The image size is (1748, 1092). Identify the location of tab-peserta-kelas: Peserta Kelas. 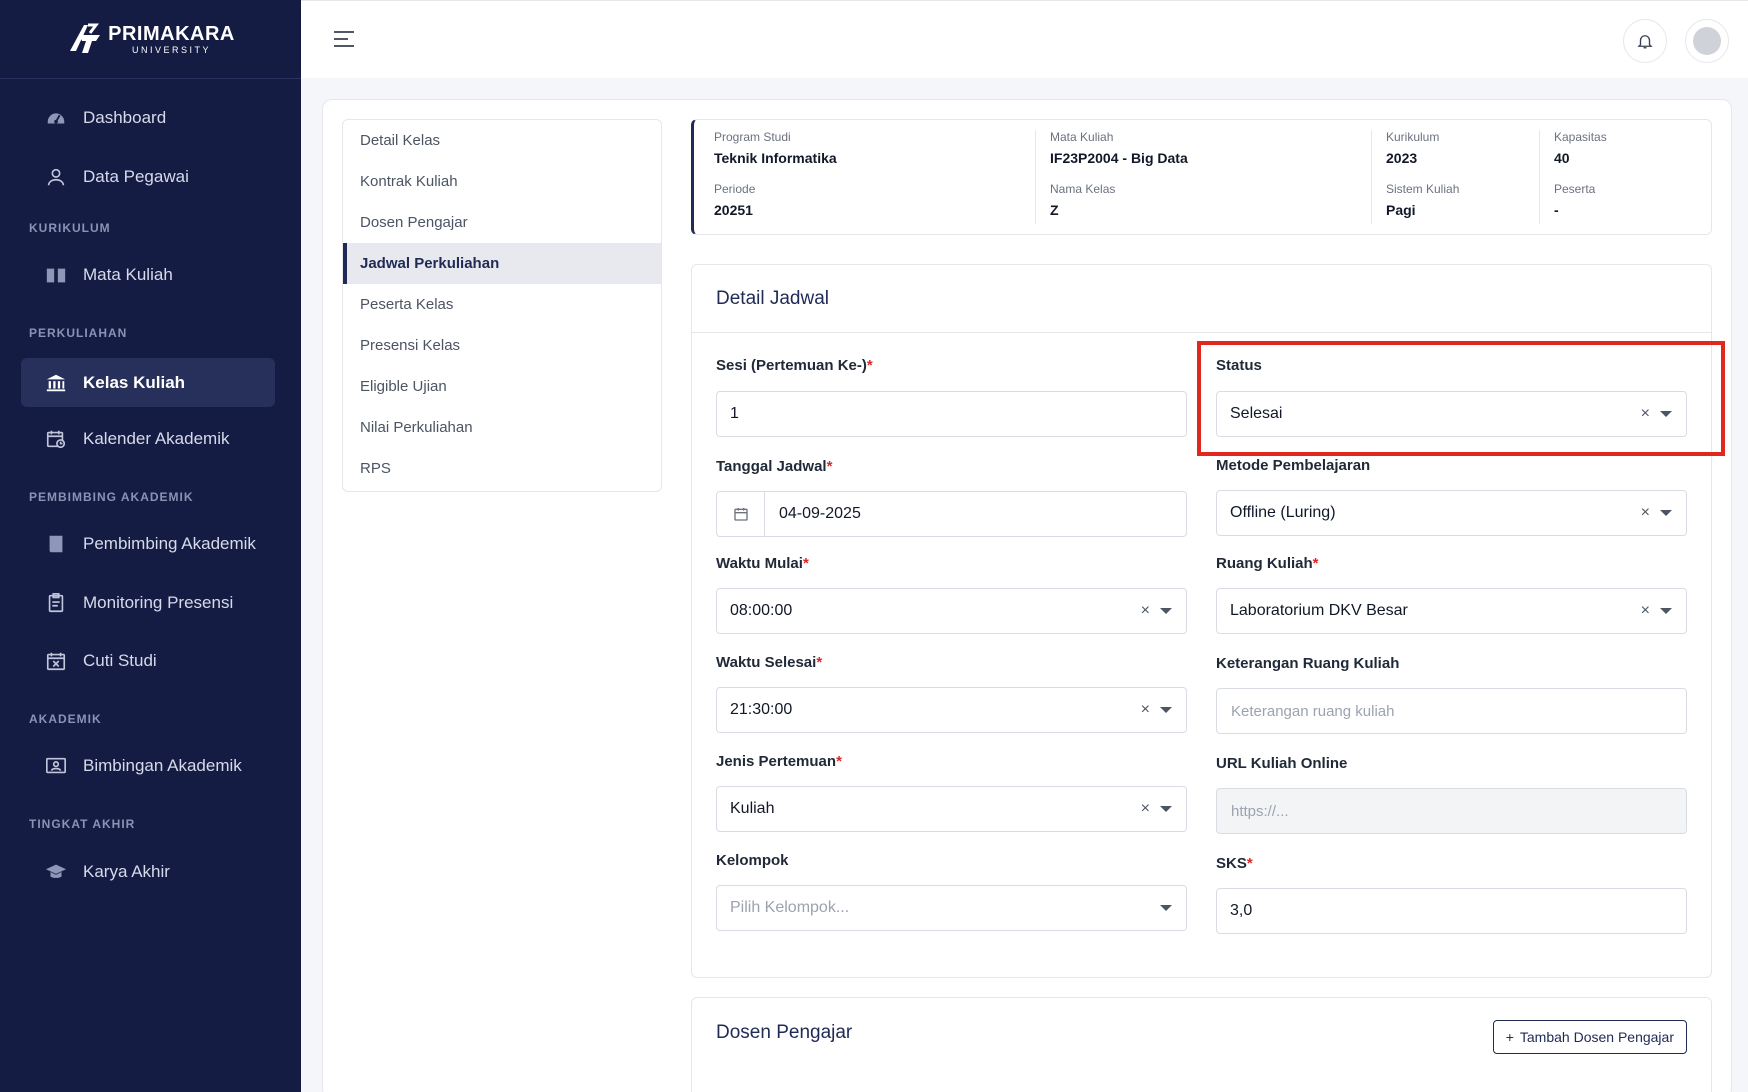
(502, 304).